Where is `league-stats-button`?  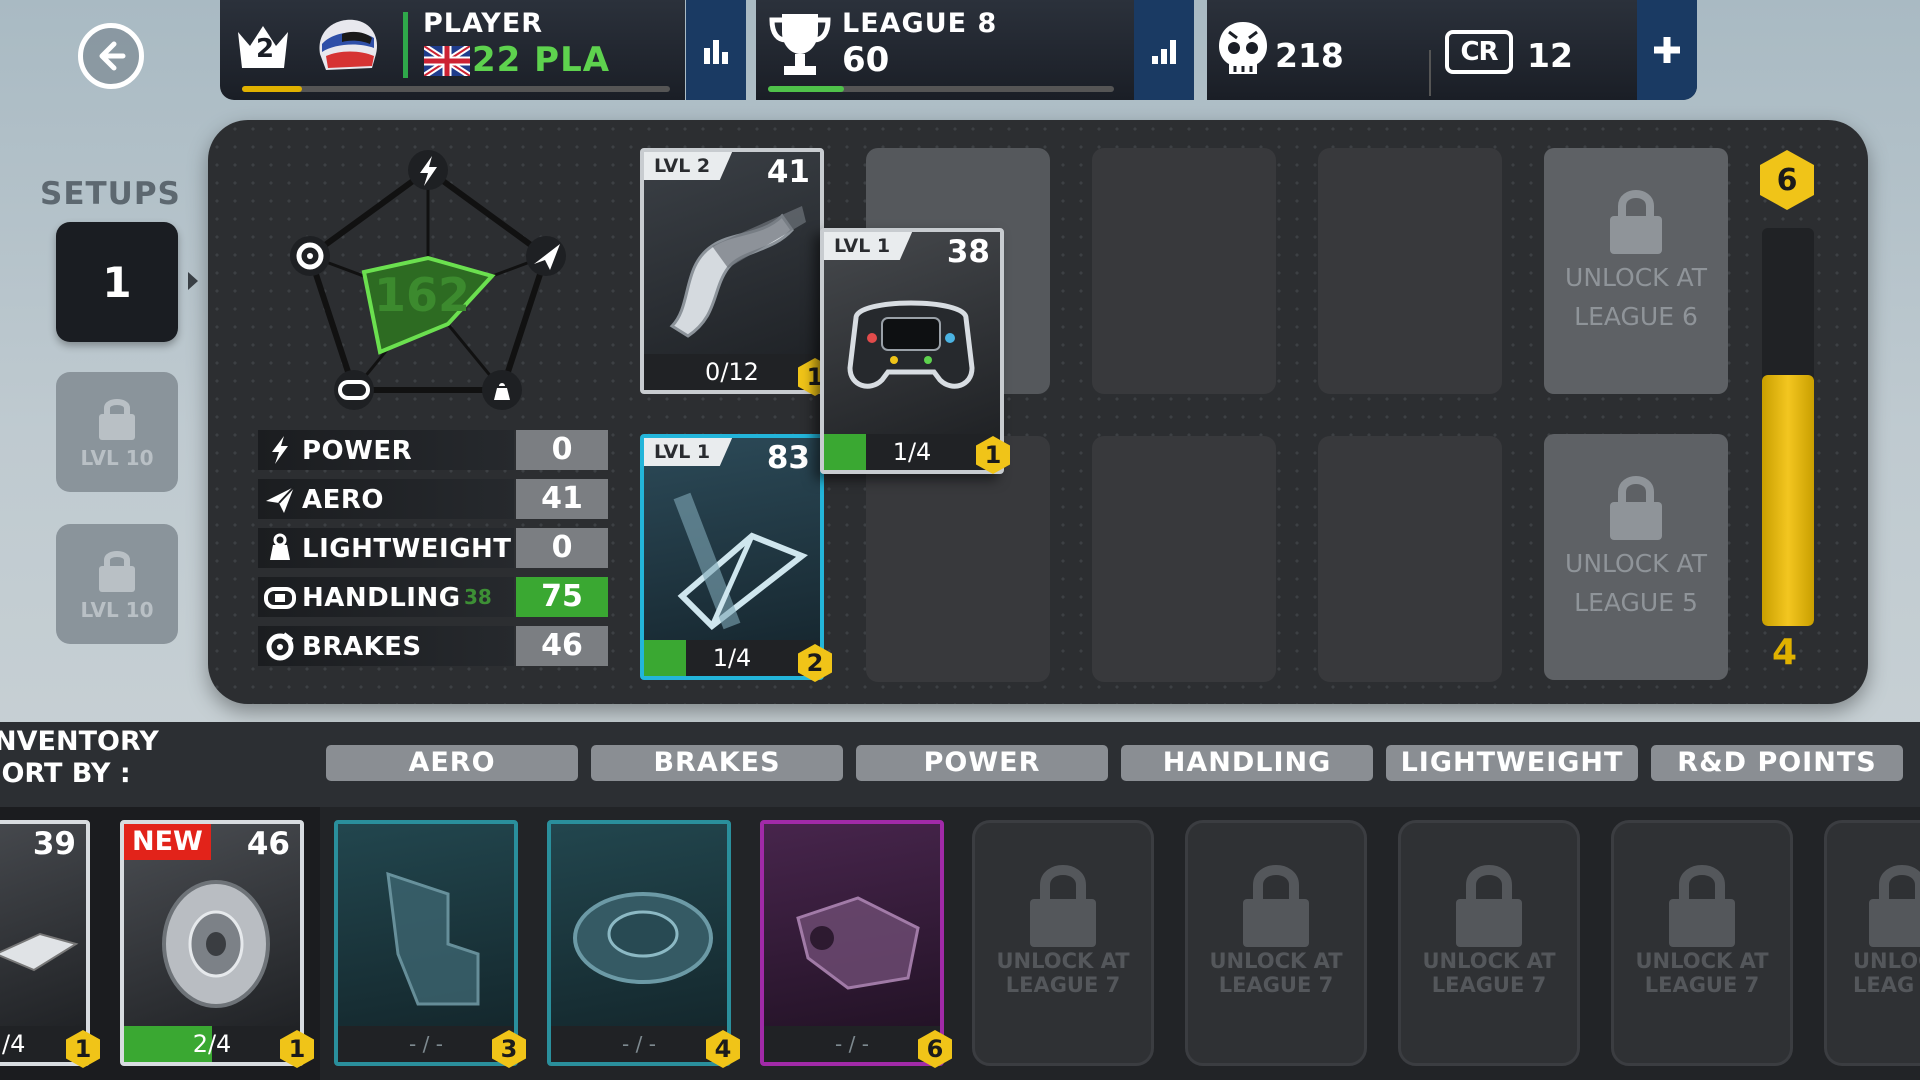 league-stats-button is located at coordinates (1164, 50).